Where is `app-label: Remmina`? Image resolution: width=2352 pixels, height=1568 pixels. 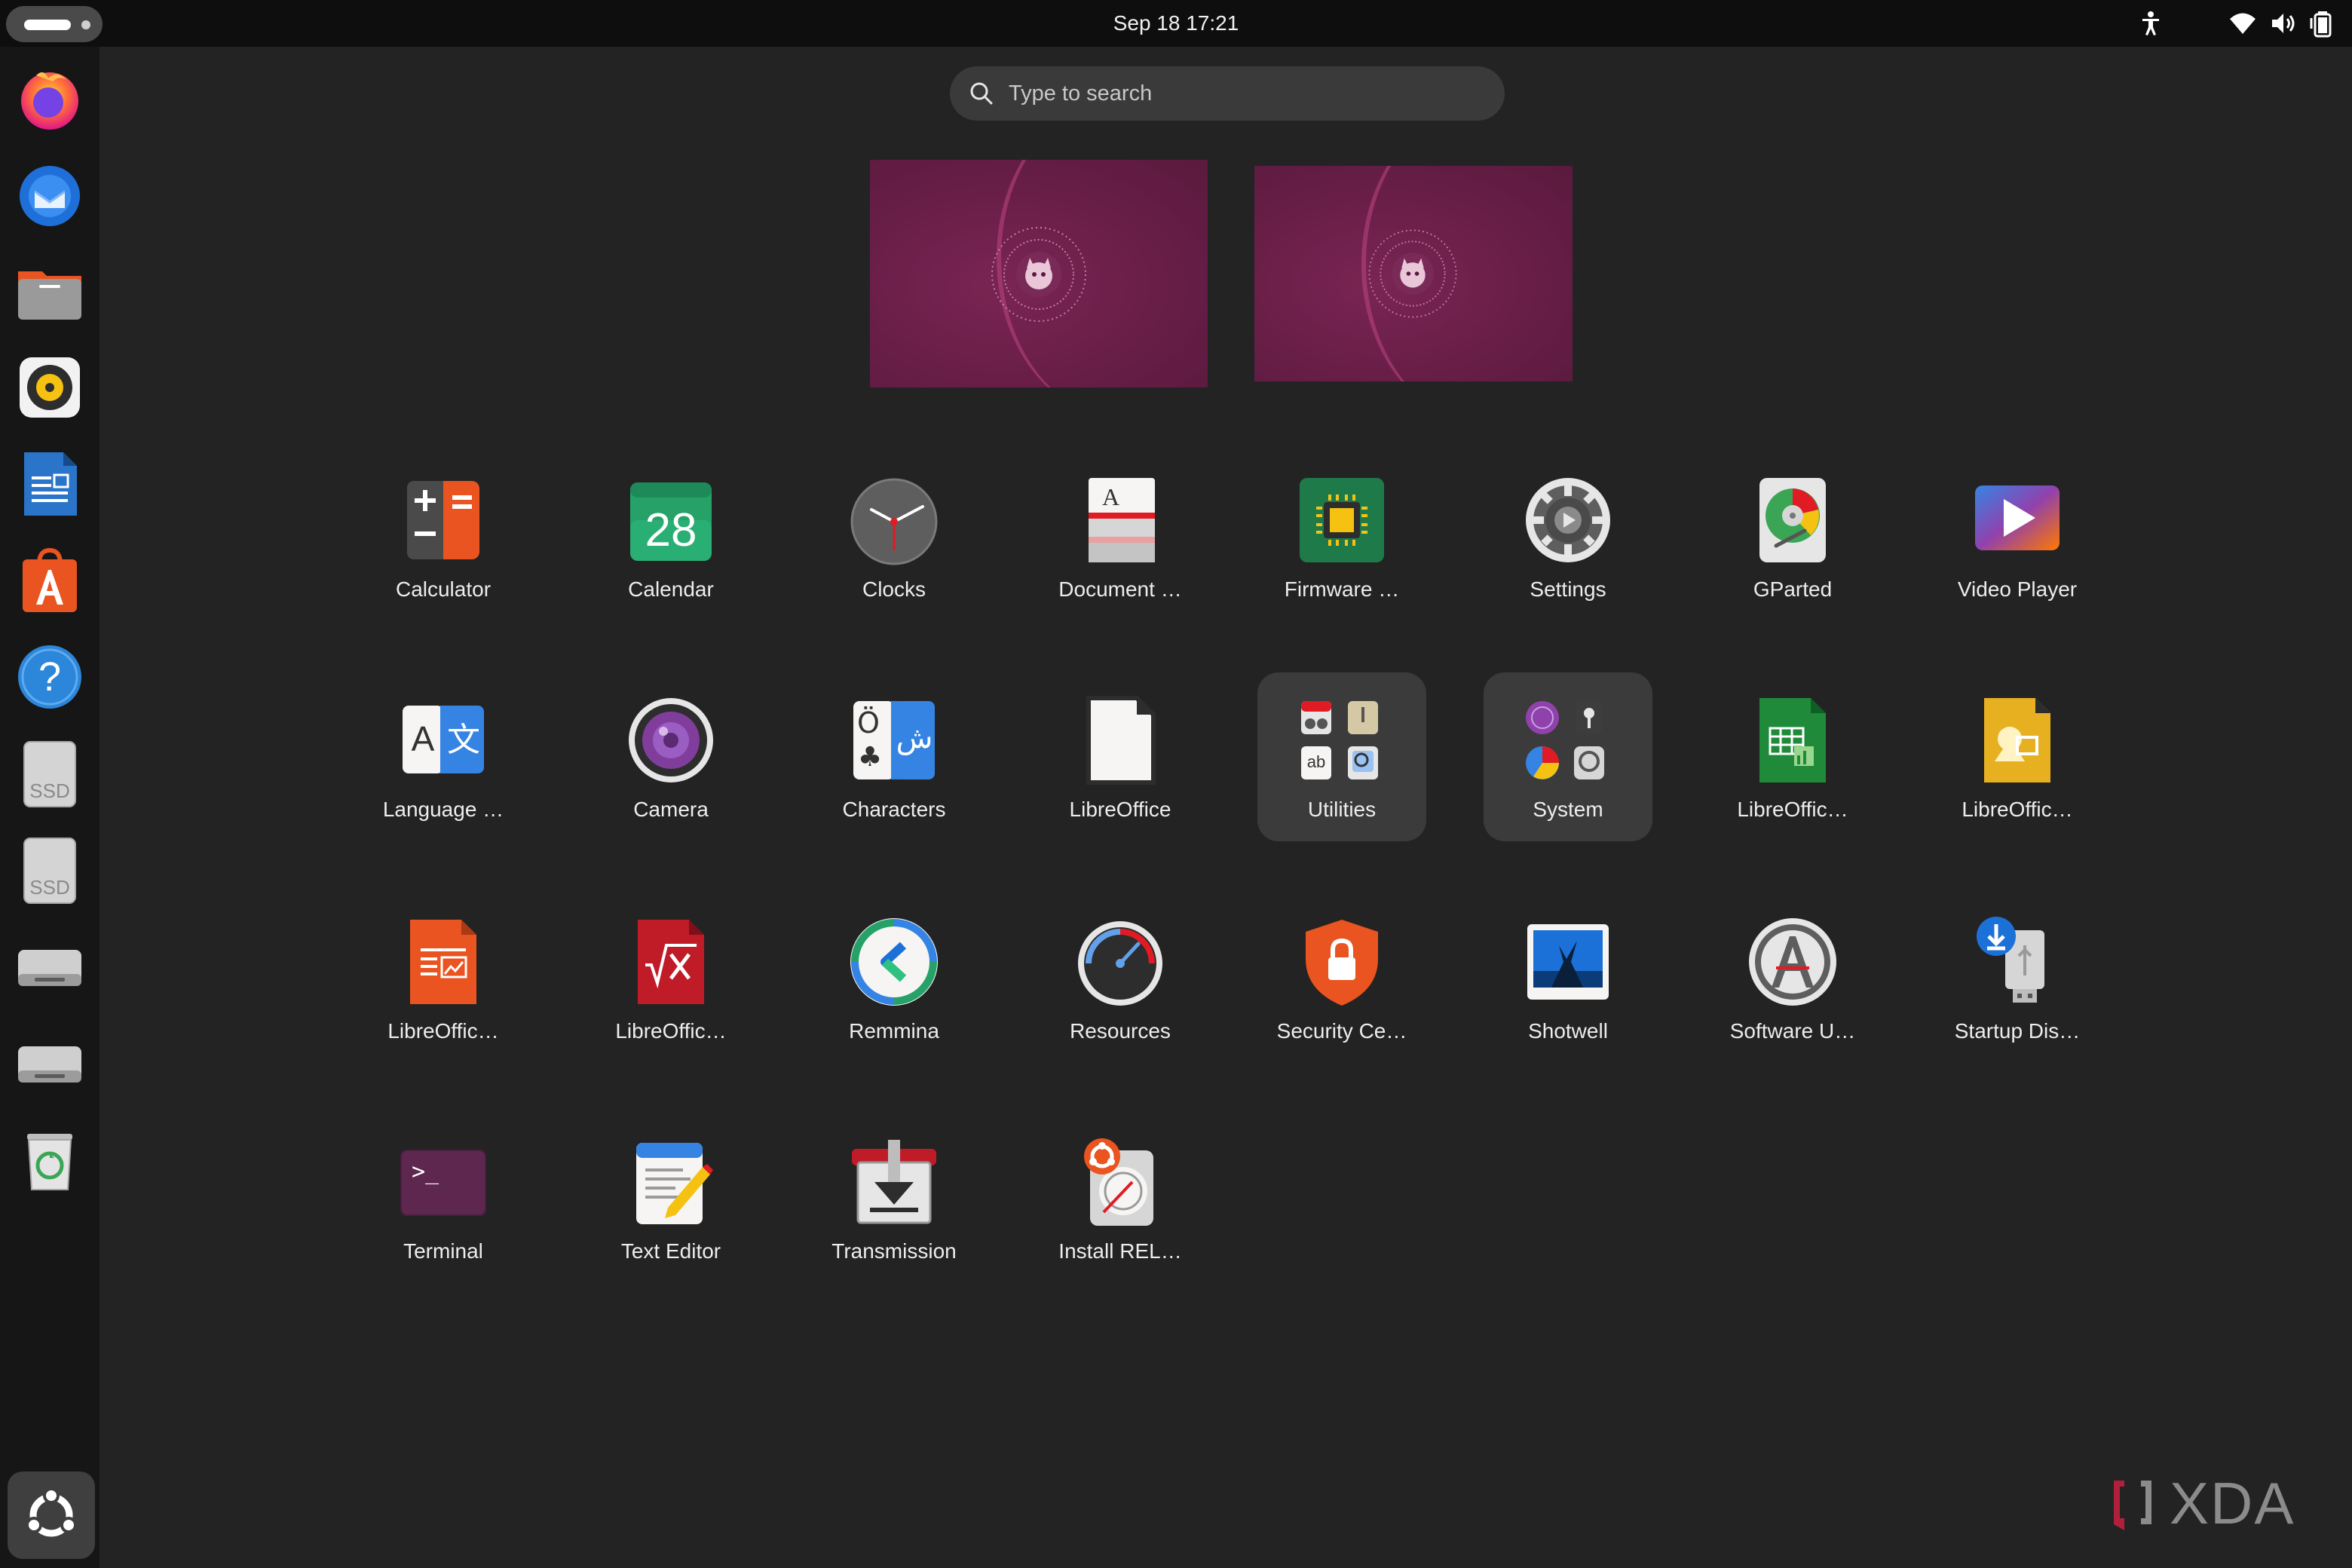
app-label: Remmina is located at coordinates (894, 1031).